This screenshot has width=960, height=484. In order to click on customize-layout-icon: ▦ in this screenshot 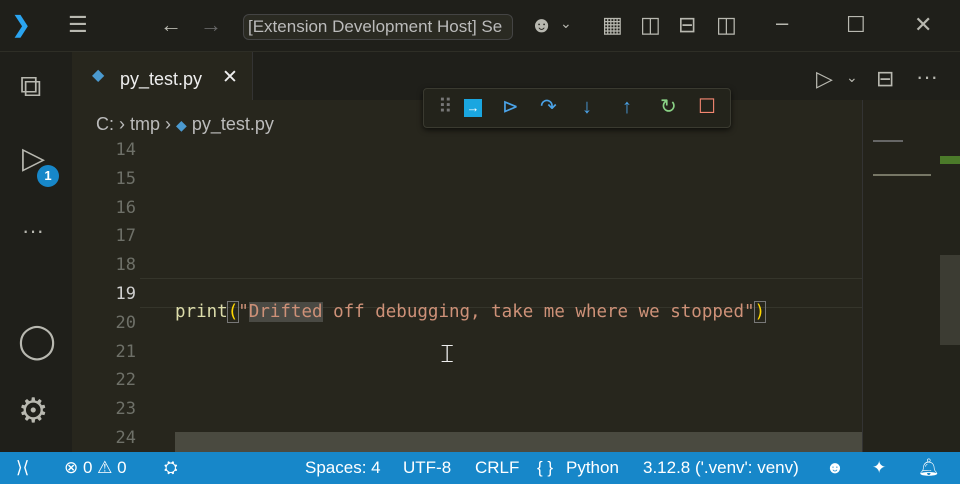, I will do `click(612, 25)`.